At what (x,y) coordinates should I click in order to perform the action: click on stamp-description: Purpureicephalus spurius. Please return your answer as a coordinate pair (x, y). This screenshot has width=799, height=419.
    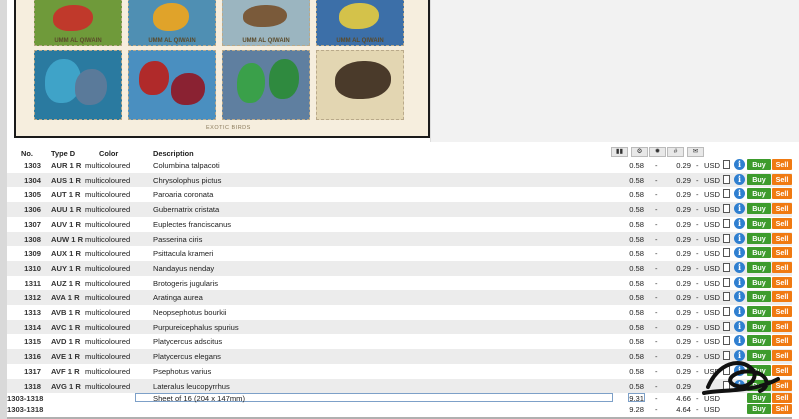
    Looking at the image, I should click on (196, 327).